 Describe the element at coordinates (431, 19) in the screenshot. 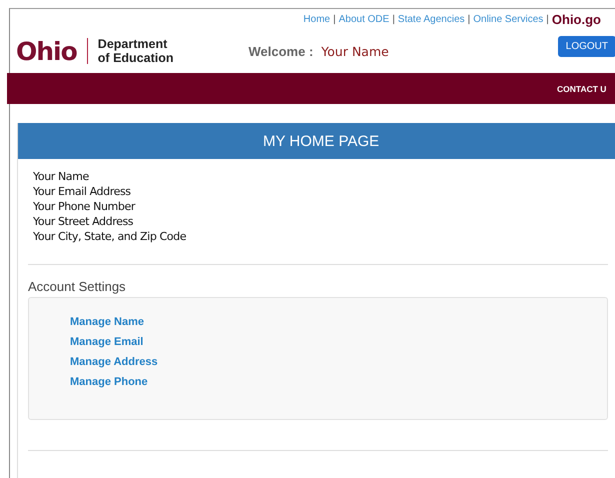

I see `top-nav-link: State Agencies` at that location.